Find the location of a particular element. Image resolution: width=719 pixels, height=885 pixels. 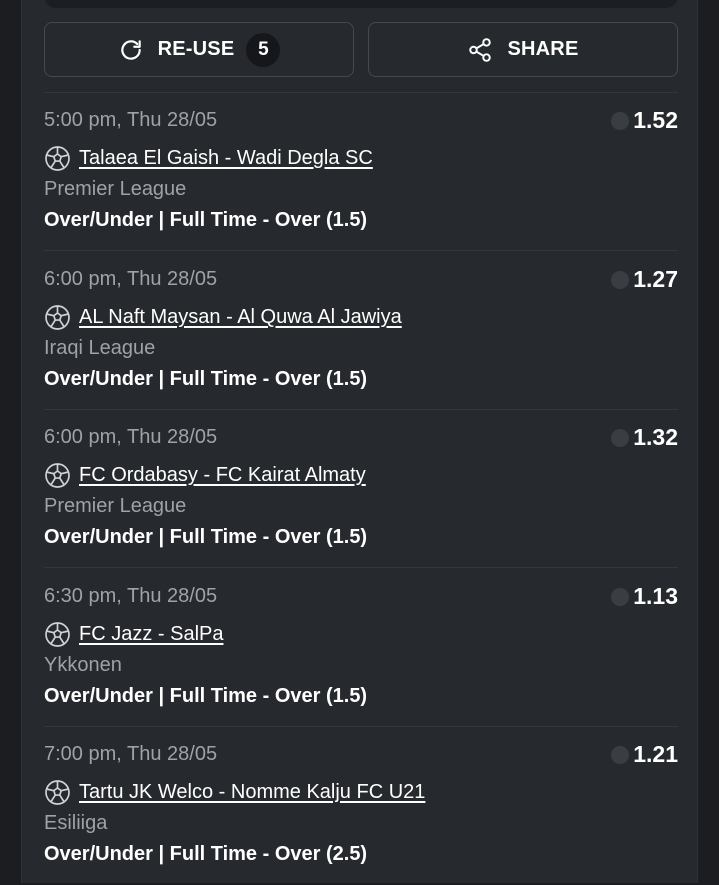

match-link: Tartu JK Welco - Nomme Kalju FC U21 is located at coordinates (252, 792).